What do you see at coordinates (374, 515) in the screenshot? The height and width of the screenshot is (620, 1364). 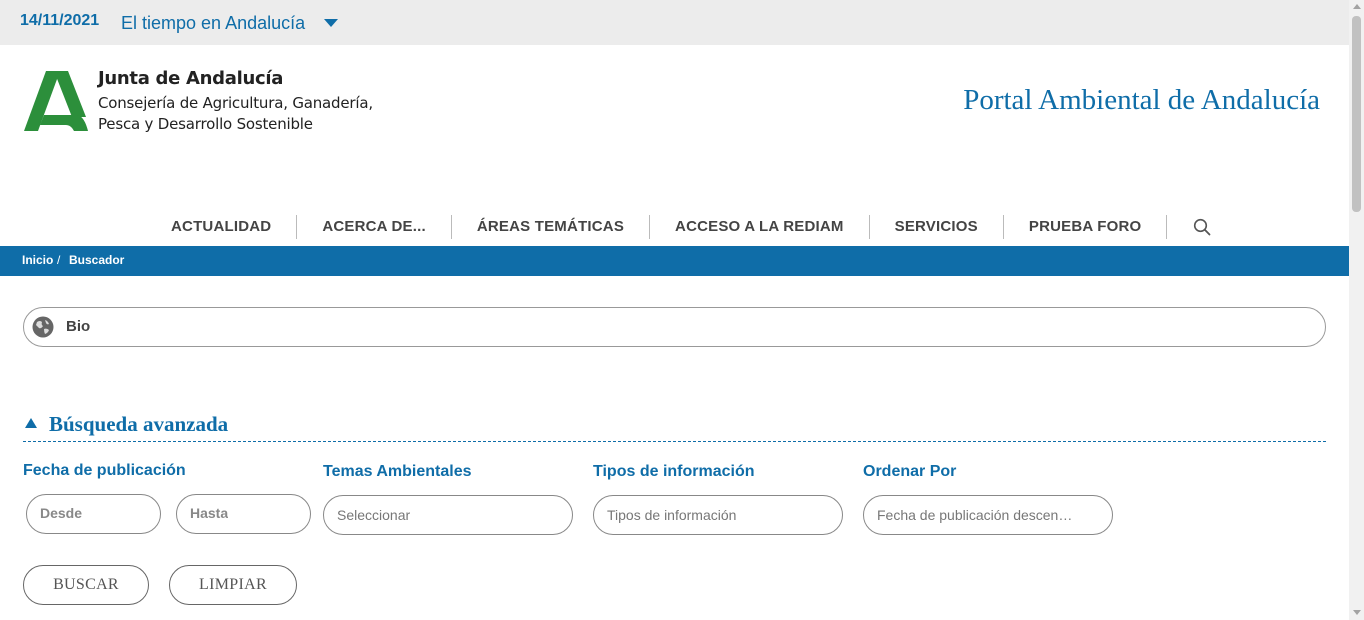 I see `themes-placeholder: Seleccionar` at bounding box center [374, 515].